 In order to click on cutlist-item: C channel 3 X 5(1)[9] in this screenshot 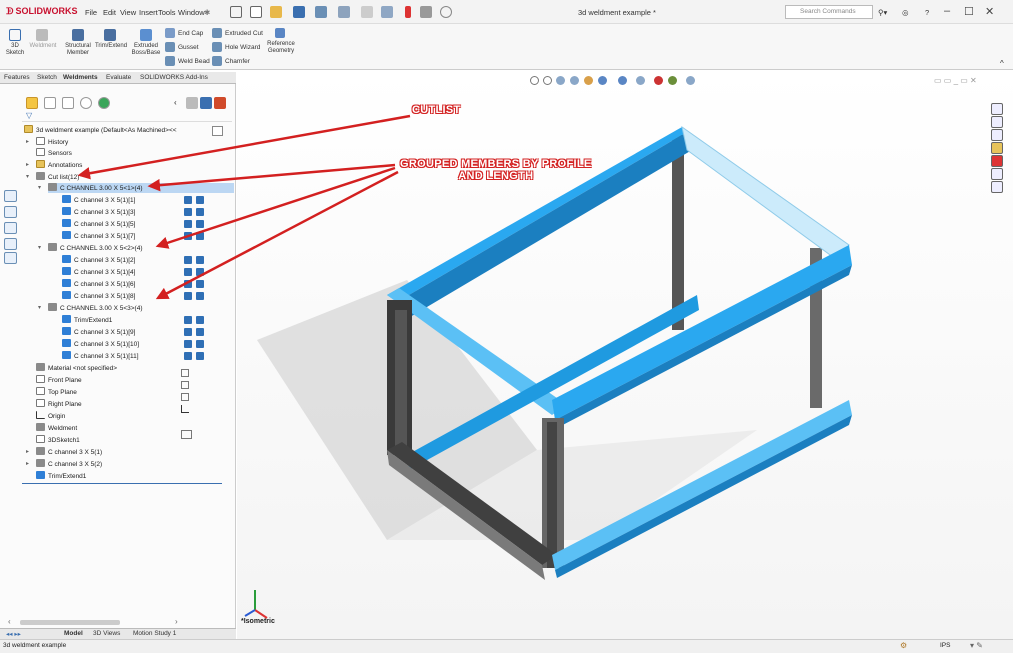, I will do `click(98, 332)`.